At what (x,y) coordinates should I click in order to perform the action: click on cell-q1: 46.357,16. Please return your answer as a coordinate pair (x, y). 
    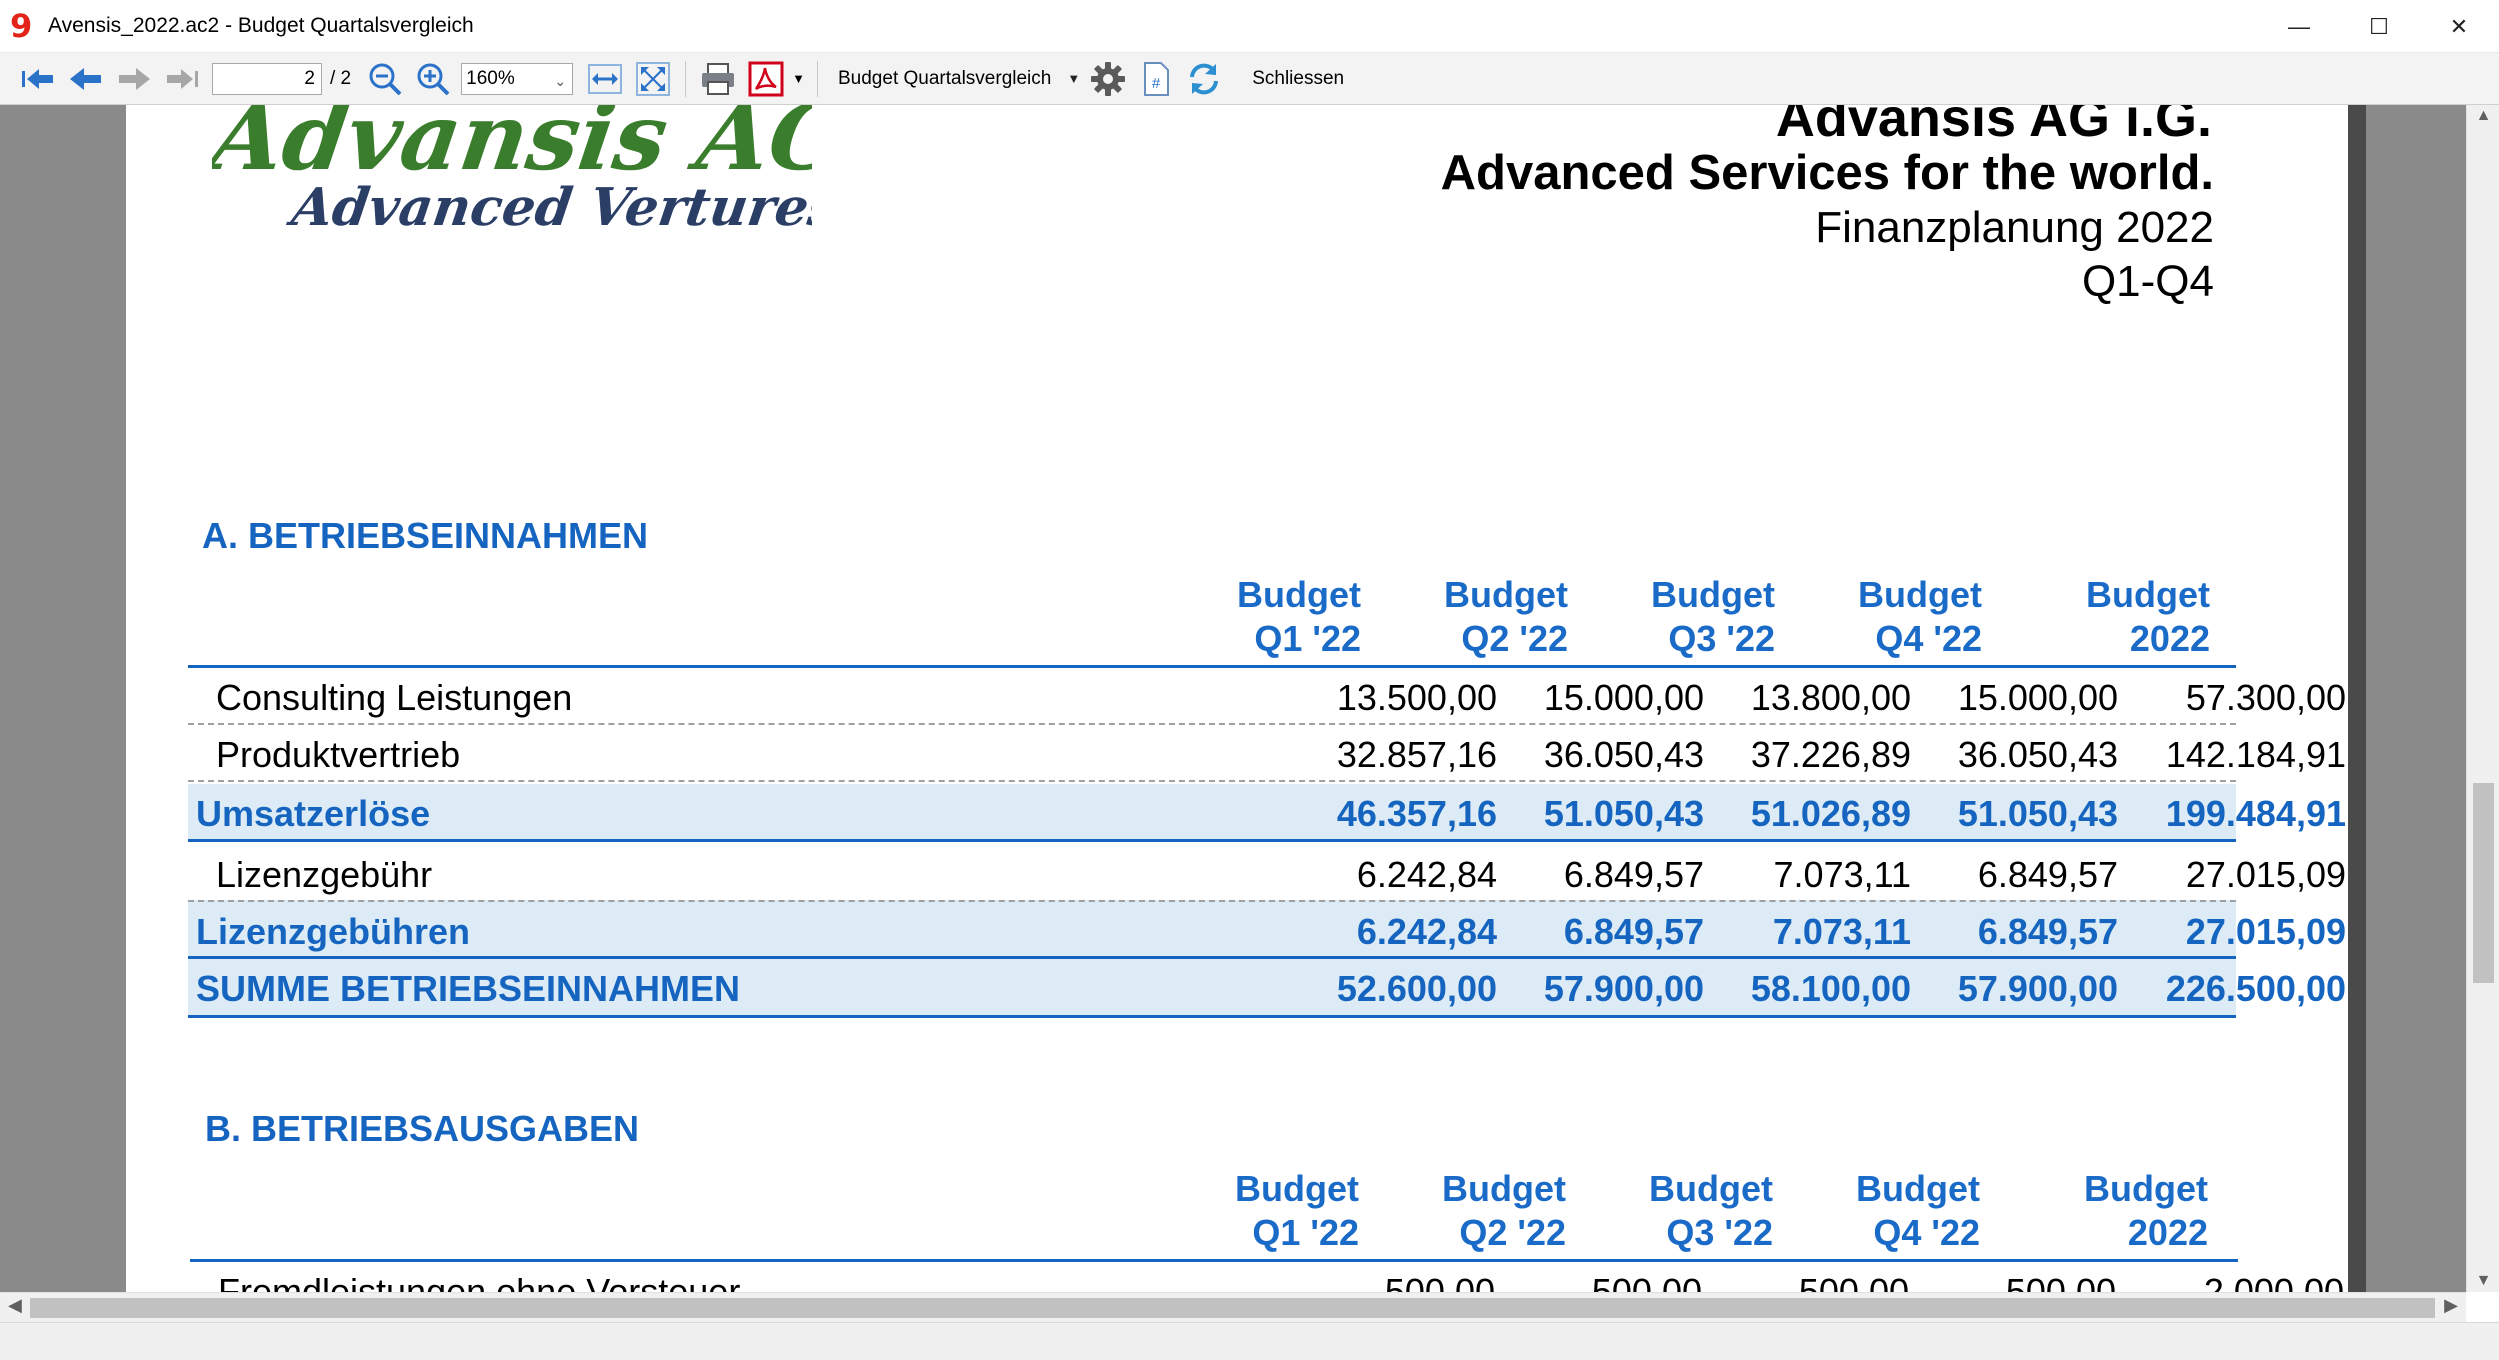
    Looking at the image, I should click on (1416, 813).